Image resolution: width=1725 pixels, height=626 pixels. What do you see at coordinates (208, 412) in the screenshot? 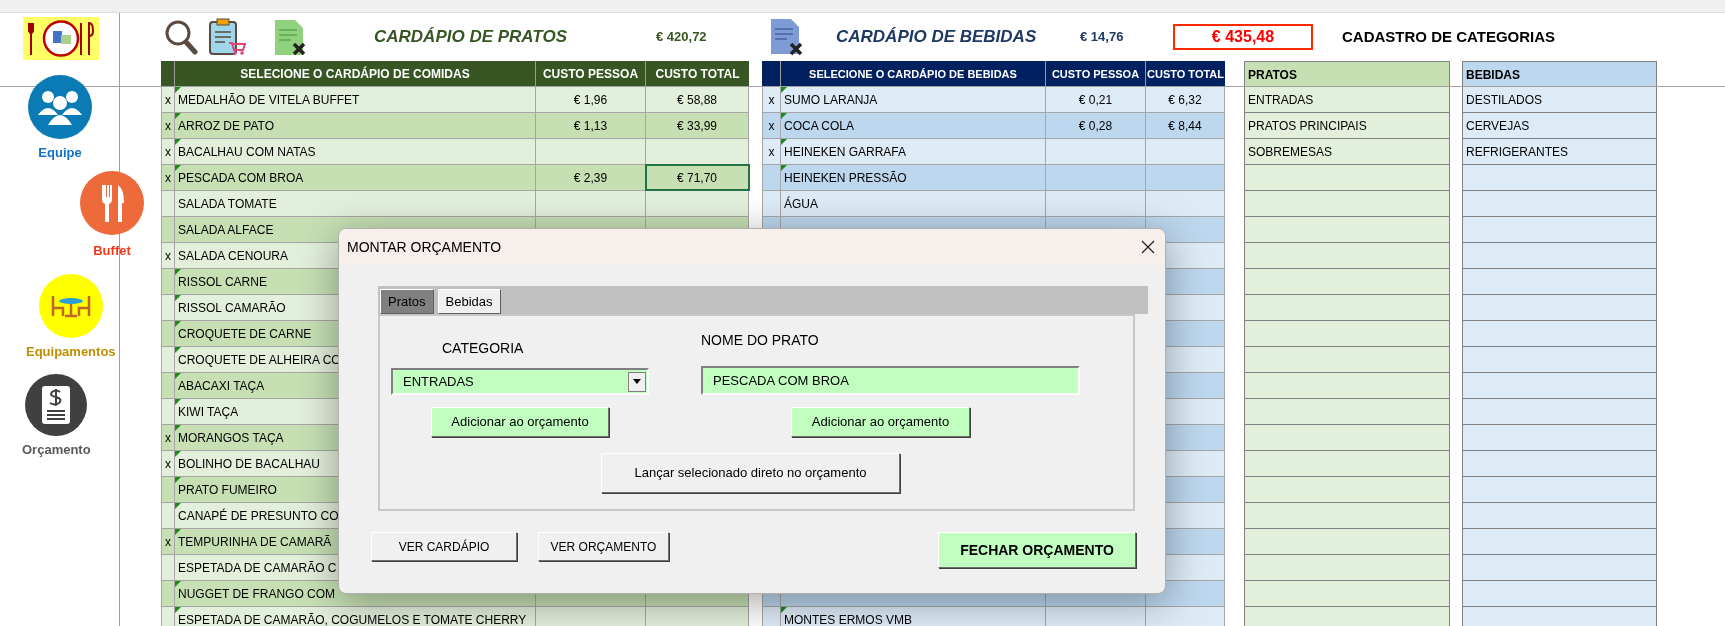
I see `item-name-cell-text: KIWI TAÇA` at bounding box center [208, 412].